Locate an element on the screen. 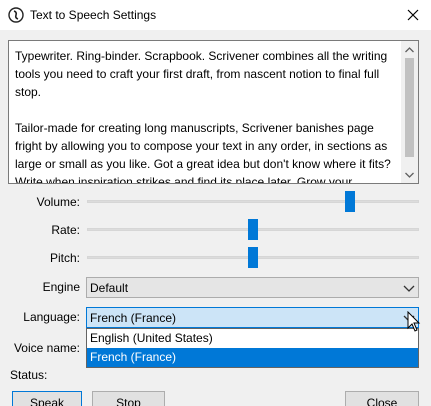 The image size is (431, 406). voice-name-label: Voice name: is located at coordinates (46, 348).